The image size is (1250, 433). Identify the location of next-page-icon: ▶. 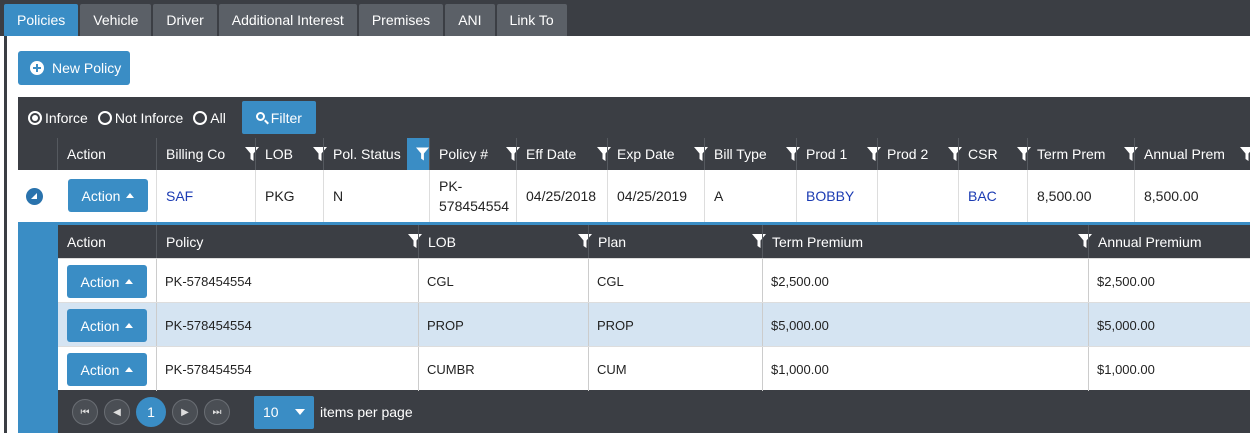
(185, 412).